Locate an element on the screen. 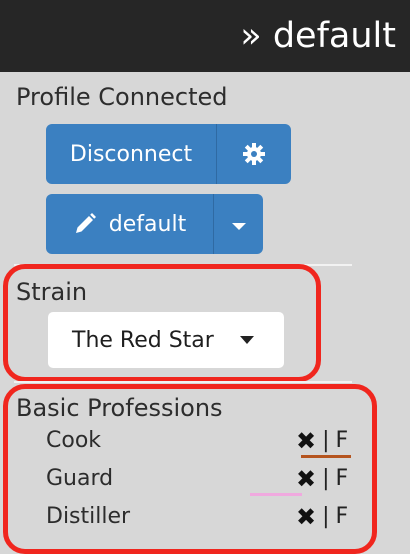 Image resolution: width=410 pixels, height=554 pixels. profile-edit-button: default is located at coordinates (129, 224).